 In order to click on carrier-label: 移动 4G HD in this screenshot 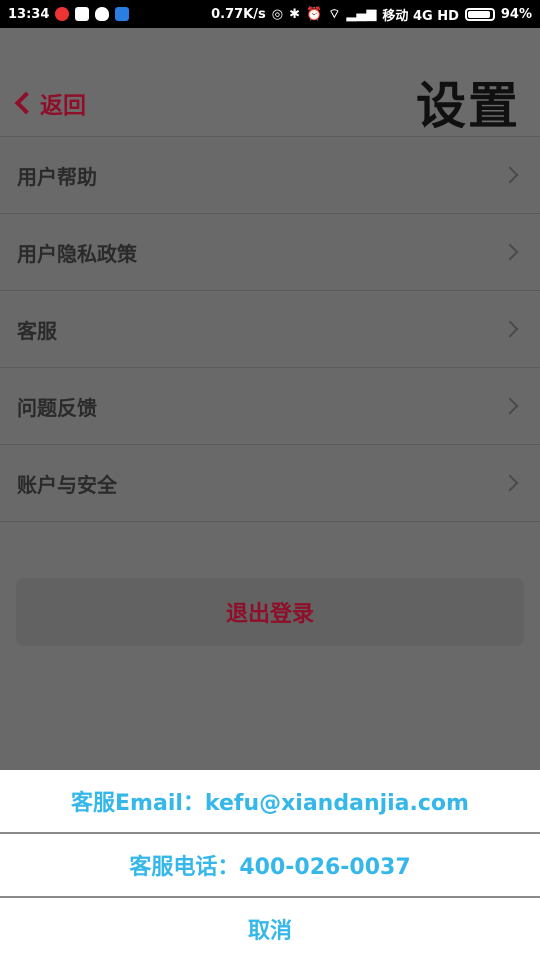, I will do `click(420, 16)`.